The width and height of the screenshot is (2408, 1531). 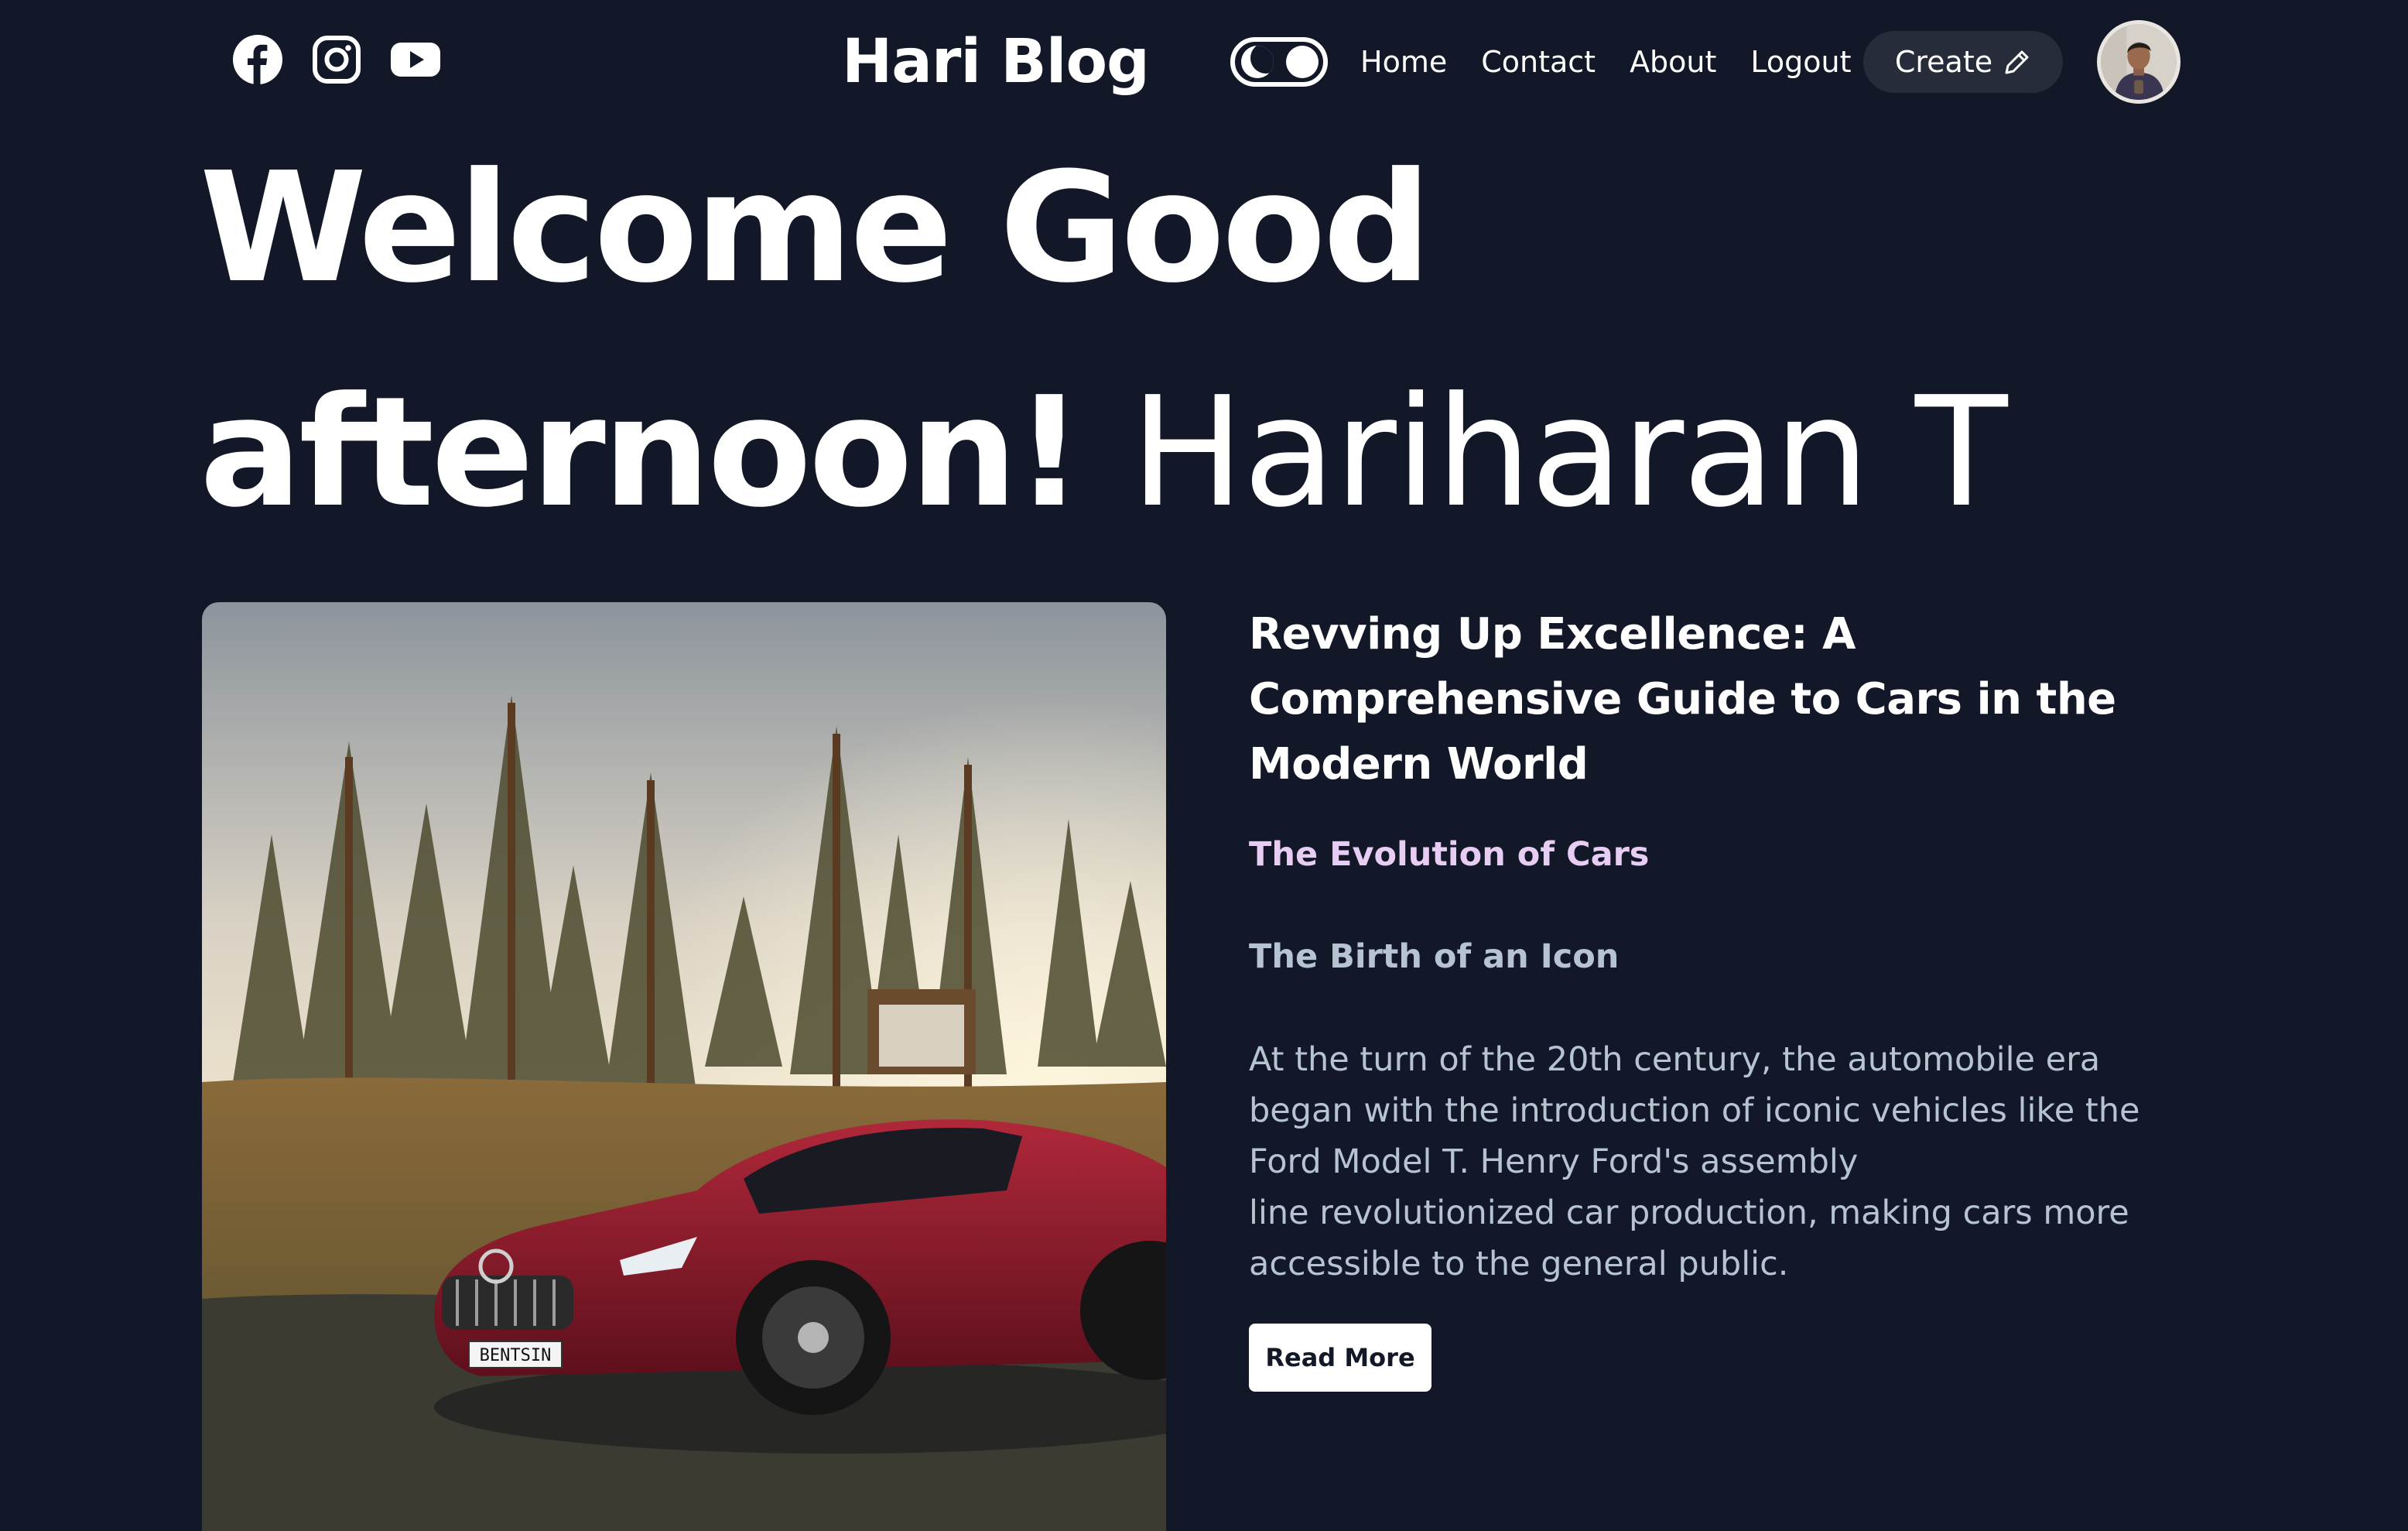 I want to click on social-links, so click(x=336, y=59).